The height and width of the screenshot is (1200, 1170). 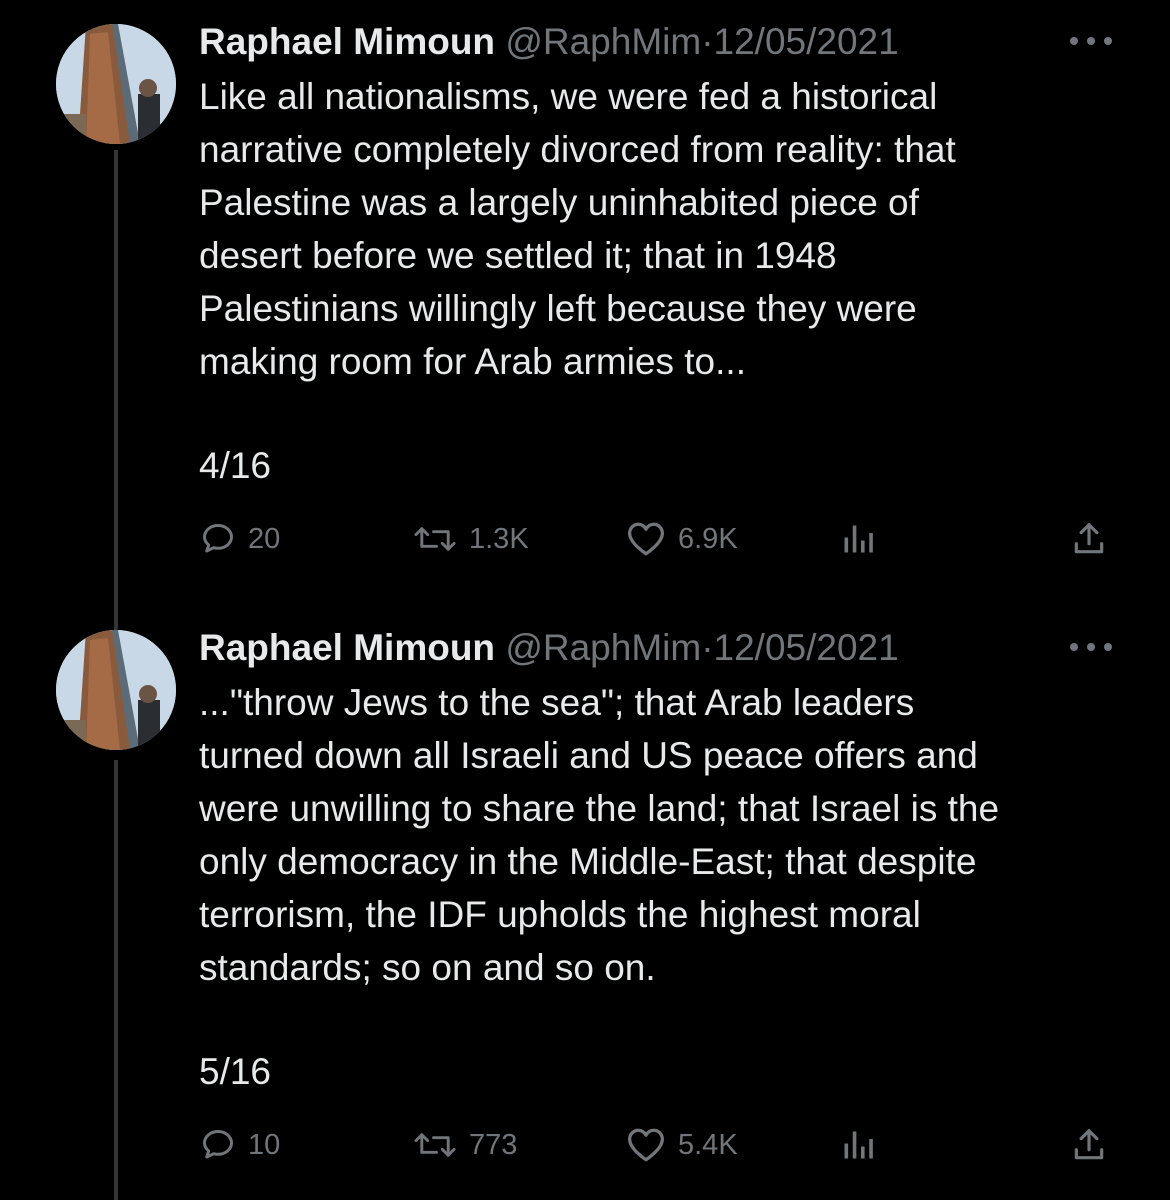 What do you see at coordinates (493, 1144) in the screenshot?
I see `retweet-count: 773` at bounding box center [493, 1144].